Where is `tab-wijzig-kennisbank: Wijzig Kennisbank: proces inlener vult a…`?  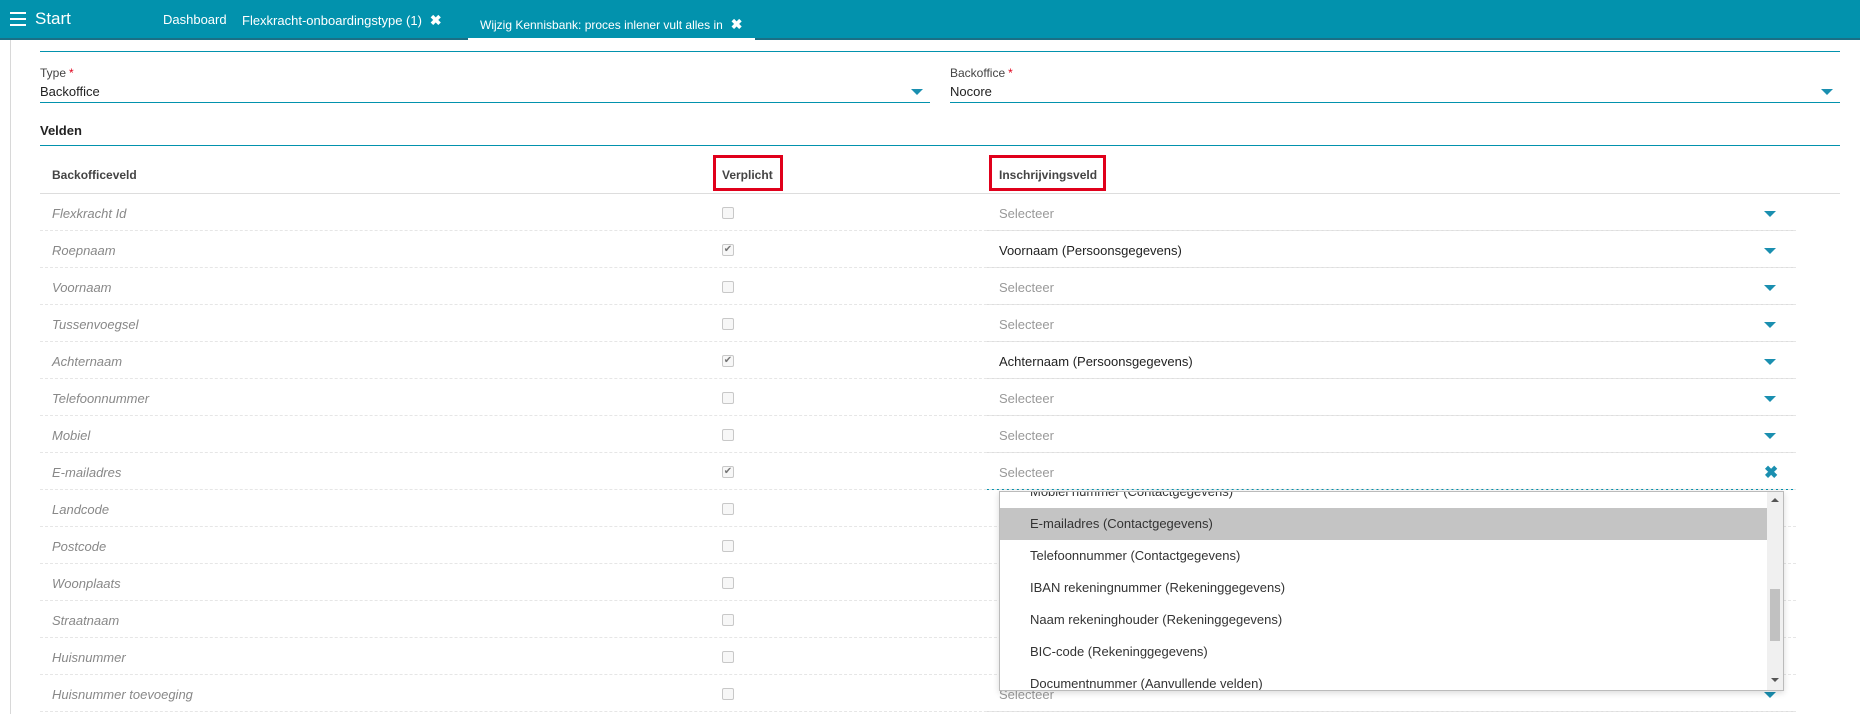
tab-wijzig-kennisbank: Wijzig Kennisbank: proces inlener vult a… is located at coordinates (611, 20).